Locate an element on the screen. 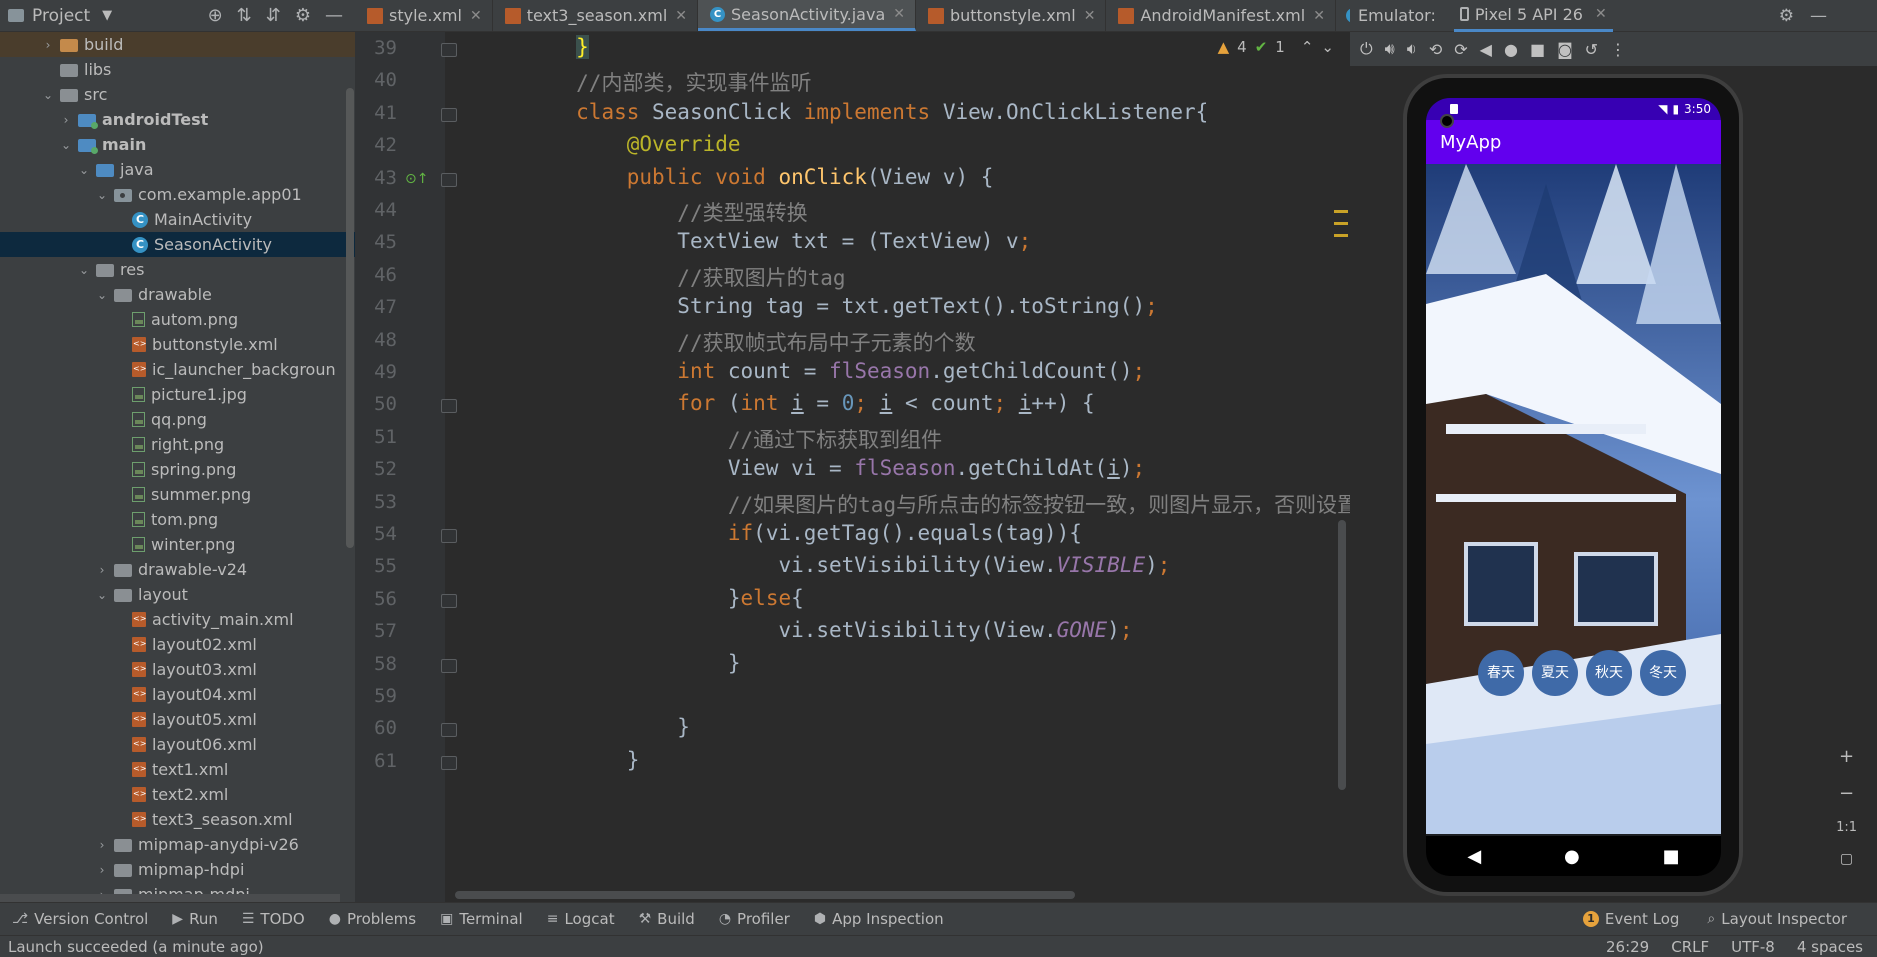  tree-item: layout04.xml is located at coordinates (177, 694).